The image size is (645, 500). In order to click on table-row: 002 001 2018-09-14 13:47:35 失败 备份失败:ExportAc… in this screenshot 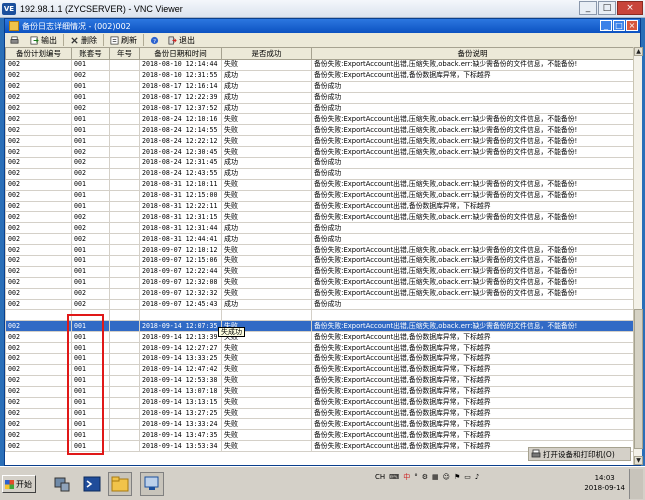, I will do `click(319, 435)`.